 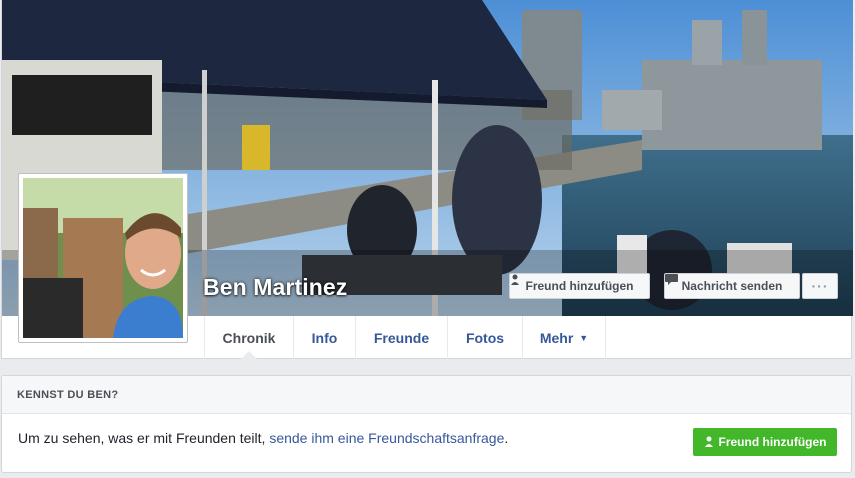 I want to click on tab-freunde: Freunde, so click(x=401, y=337).